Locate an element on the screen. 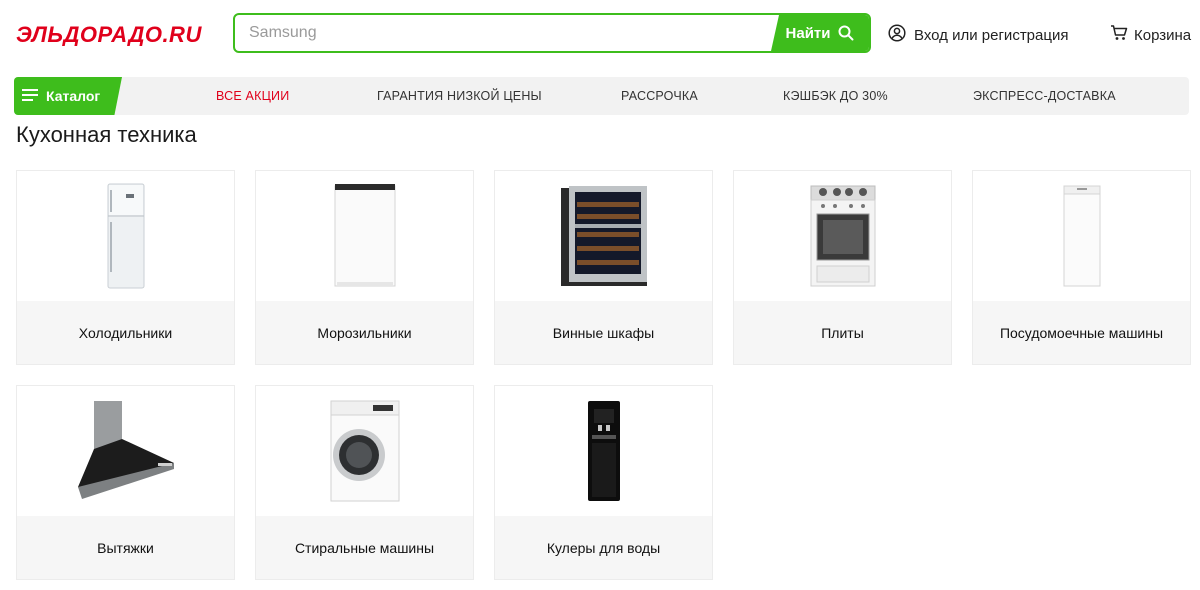 This screenshot has width=1200, height=590. water-cooler-icon is located at coordinates (603, 451).